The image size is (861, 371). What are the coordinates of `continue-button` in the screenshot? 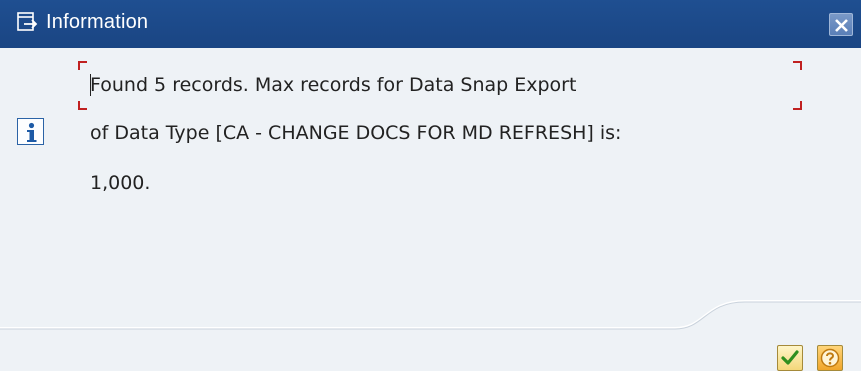 It's located at (790, 358).